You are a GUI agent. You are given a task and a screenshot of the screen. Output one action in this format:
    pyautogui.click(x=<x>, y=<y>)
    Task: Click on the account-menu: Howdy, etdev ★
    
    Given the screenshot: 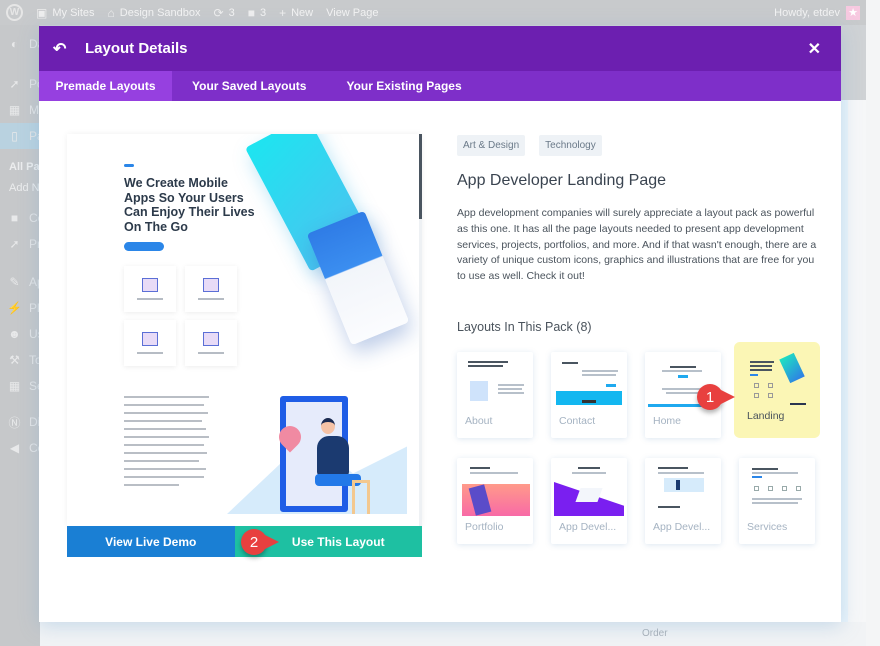 What is the action you would take?
    pyautogui.click(x=817, y=12)
    